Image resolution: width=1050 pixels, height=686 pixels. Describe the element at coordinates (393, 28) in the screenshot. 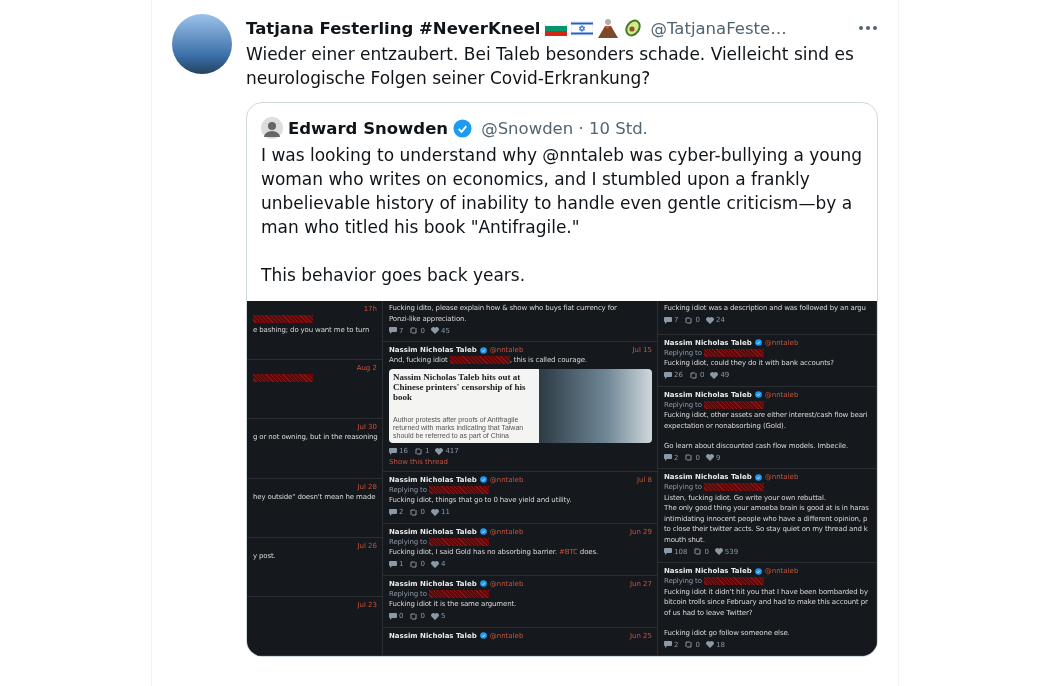

I see `author-name: Tatjana Festerling #NeverKneel` at that location.